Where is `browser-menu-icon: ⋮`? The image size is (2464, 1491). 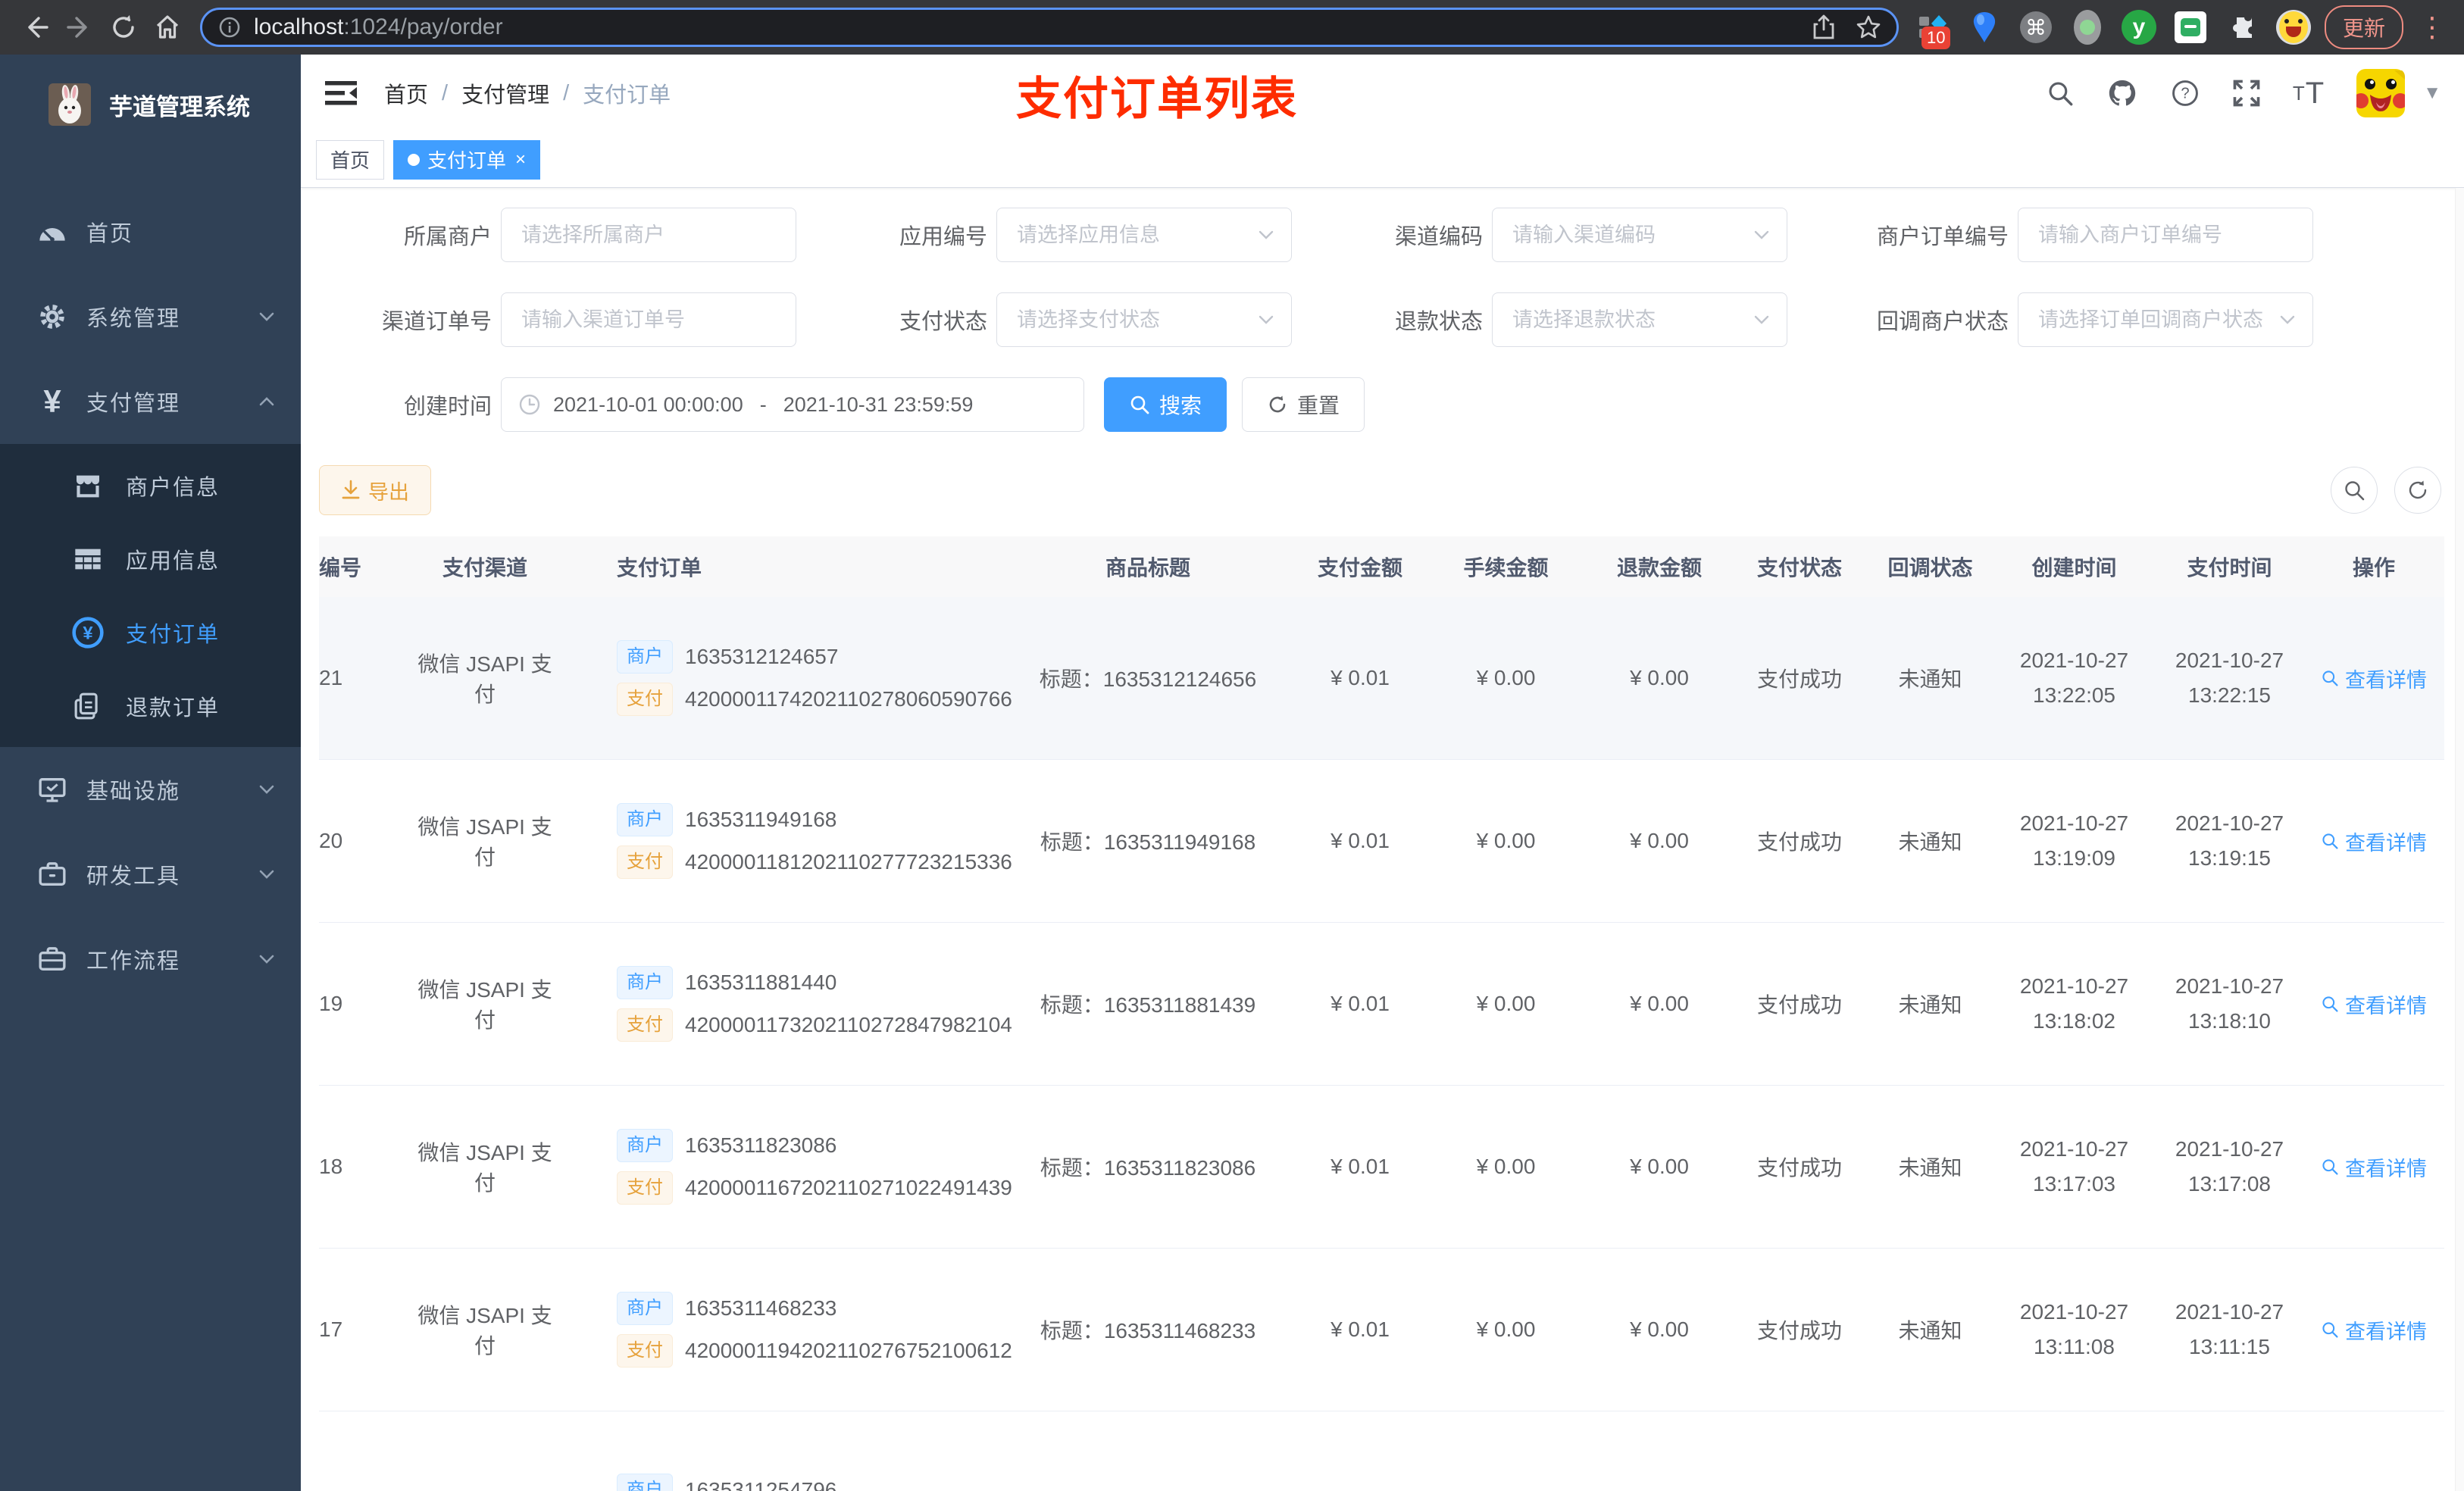 browser-menu-icon: ⋮ is located at coordinates (2432, 27).